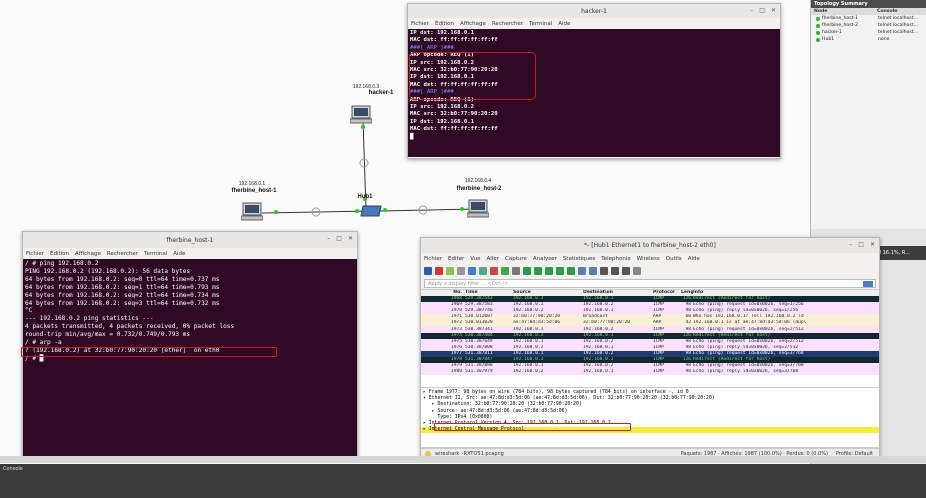  Describe the element at coordinates (479, 372) in the screenshot. I see `packet-cell: 531.387979` at that location.